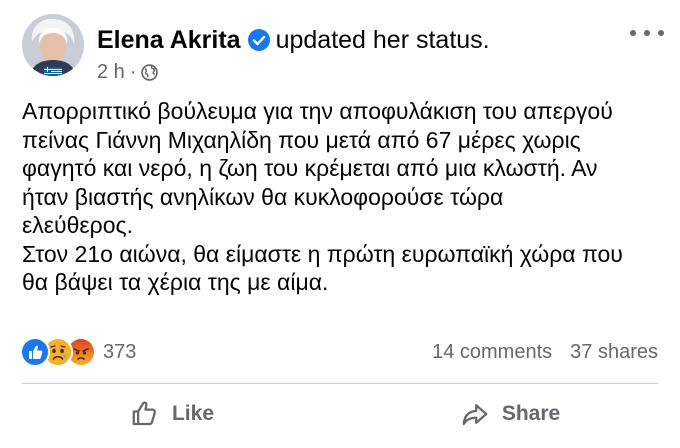  I want to click on share-button: Share, so click(510, 414).